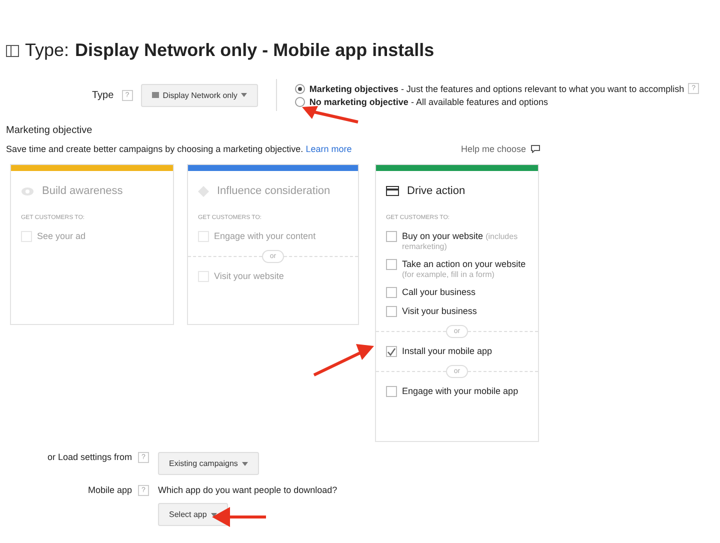  I want to click on radio-button, so click(300, 89).